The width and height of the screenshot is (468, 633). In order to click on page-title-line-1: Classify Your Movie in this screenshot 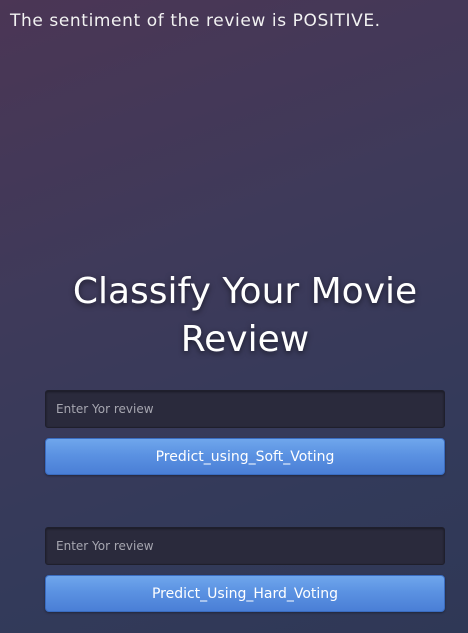, I will do `click(245, 291)`.